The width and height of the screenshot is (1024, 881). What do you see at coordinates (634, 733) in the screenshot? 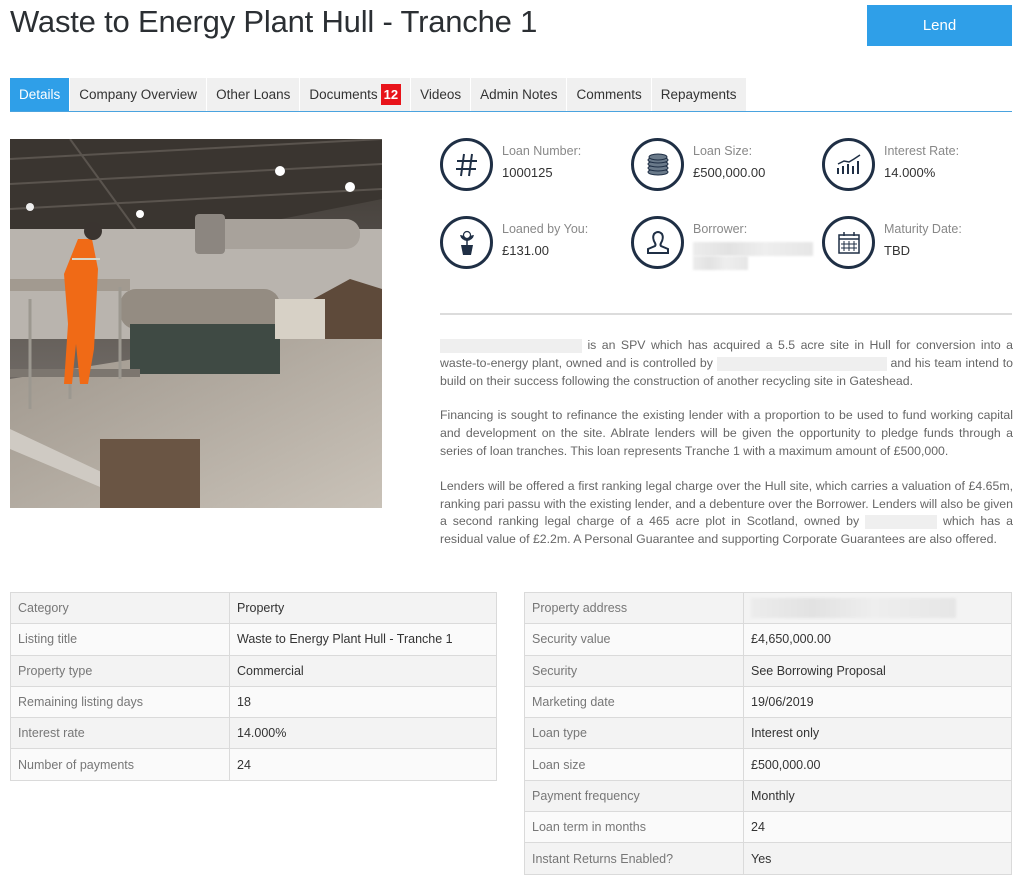
I see `row-key: Loan type` at bounding box center [634, 733].